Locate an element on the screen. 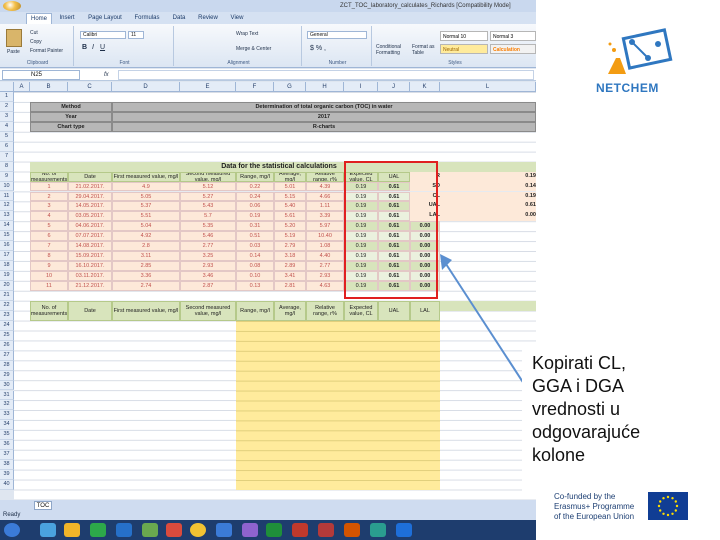 Image resolution: width=720 pixels, height=540 pixels. column-header-k: K is located at coordinates (425, 87).